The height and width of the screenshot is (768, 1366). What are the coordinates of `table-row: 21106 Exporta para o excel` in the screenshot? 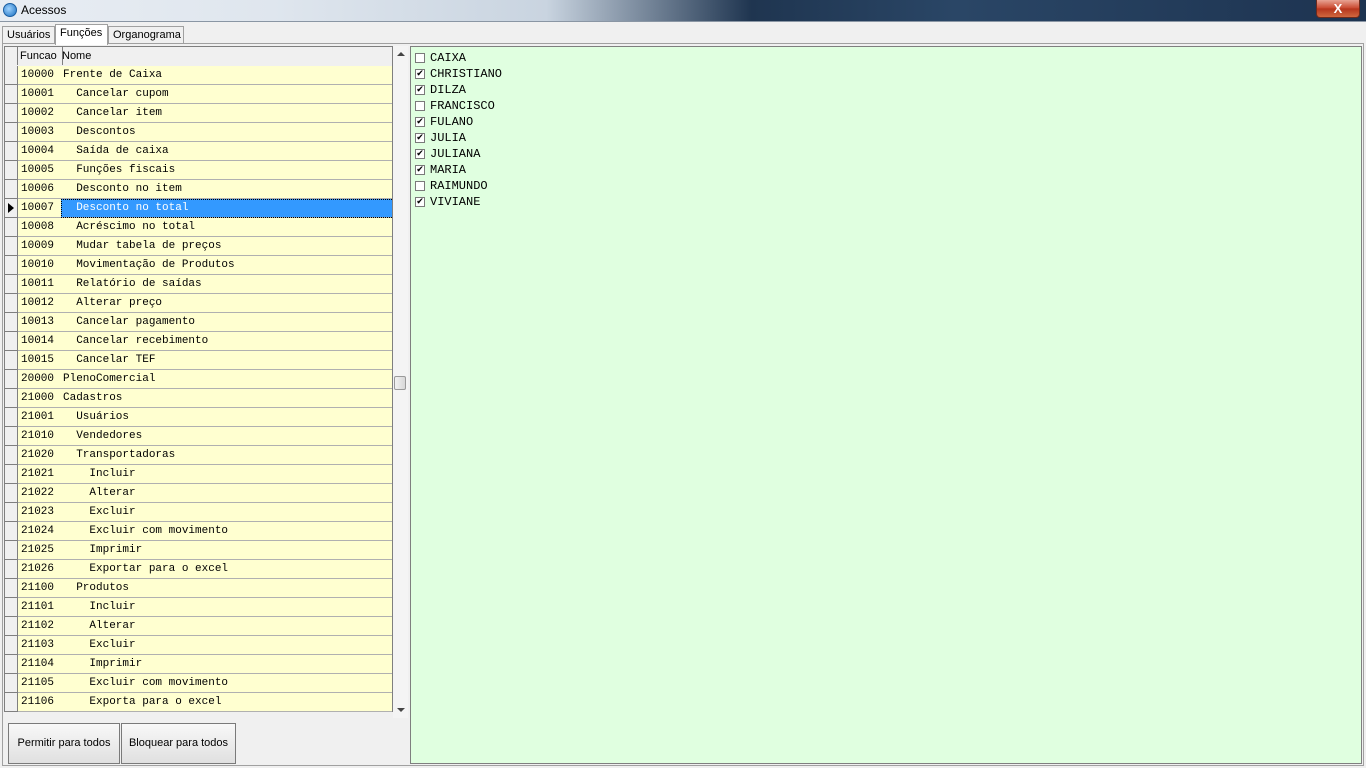 It's located at (198, 702).